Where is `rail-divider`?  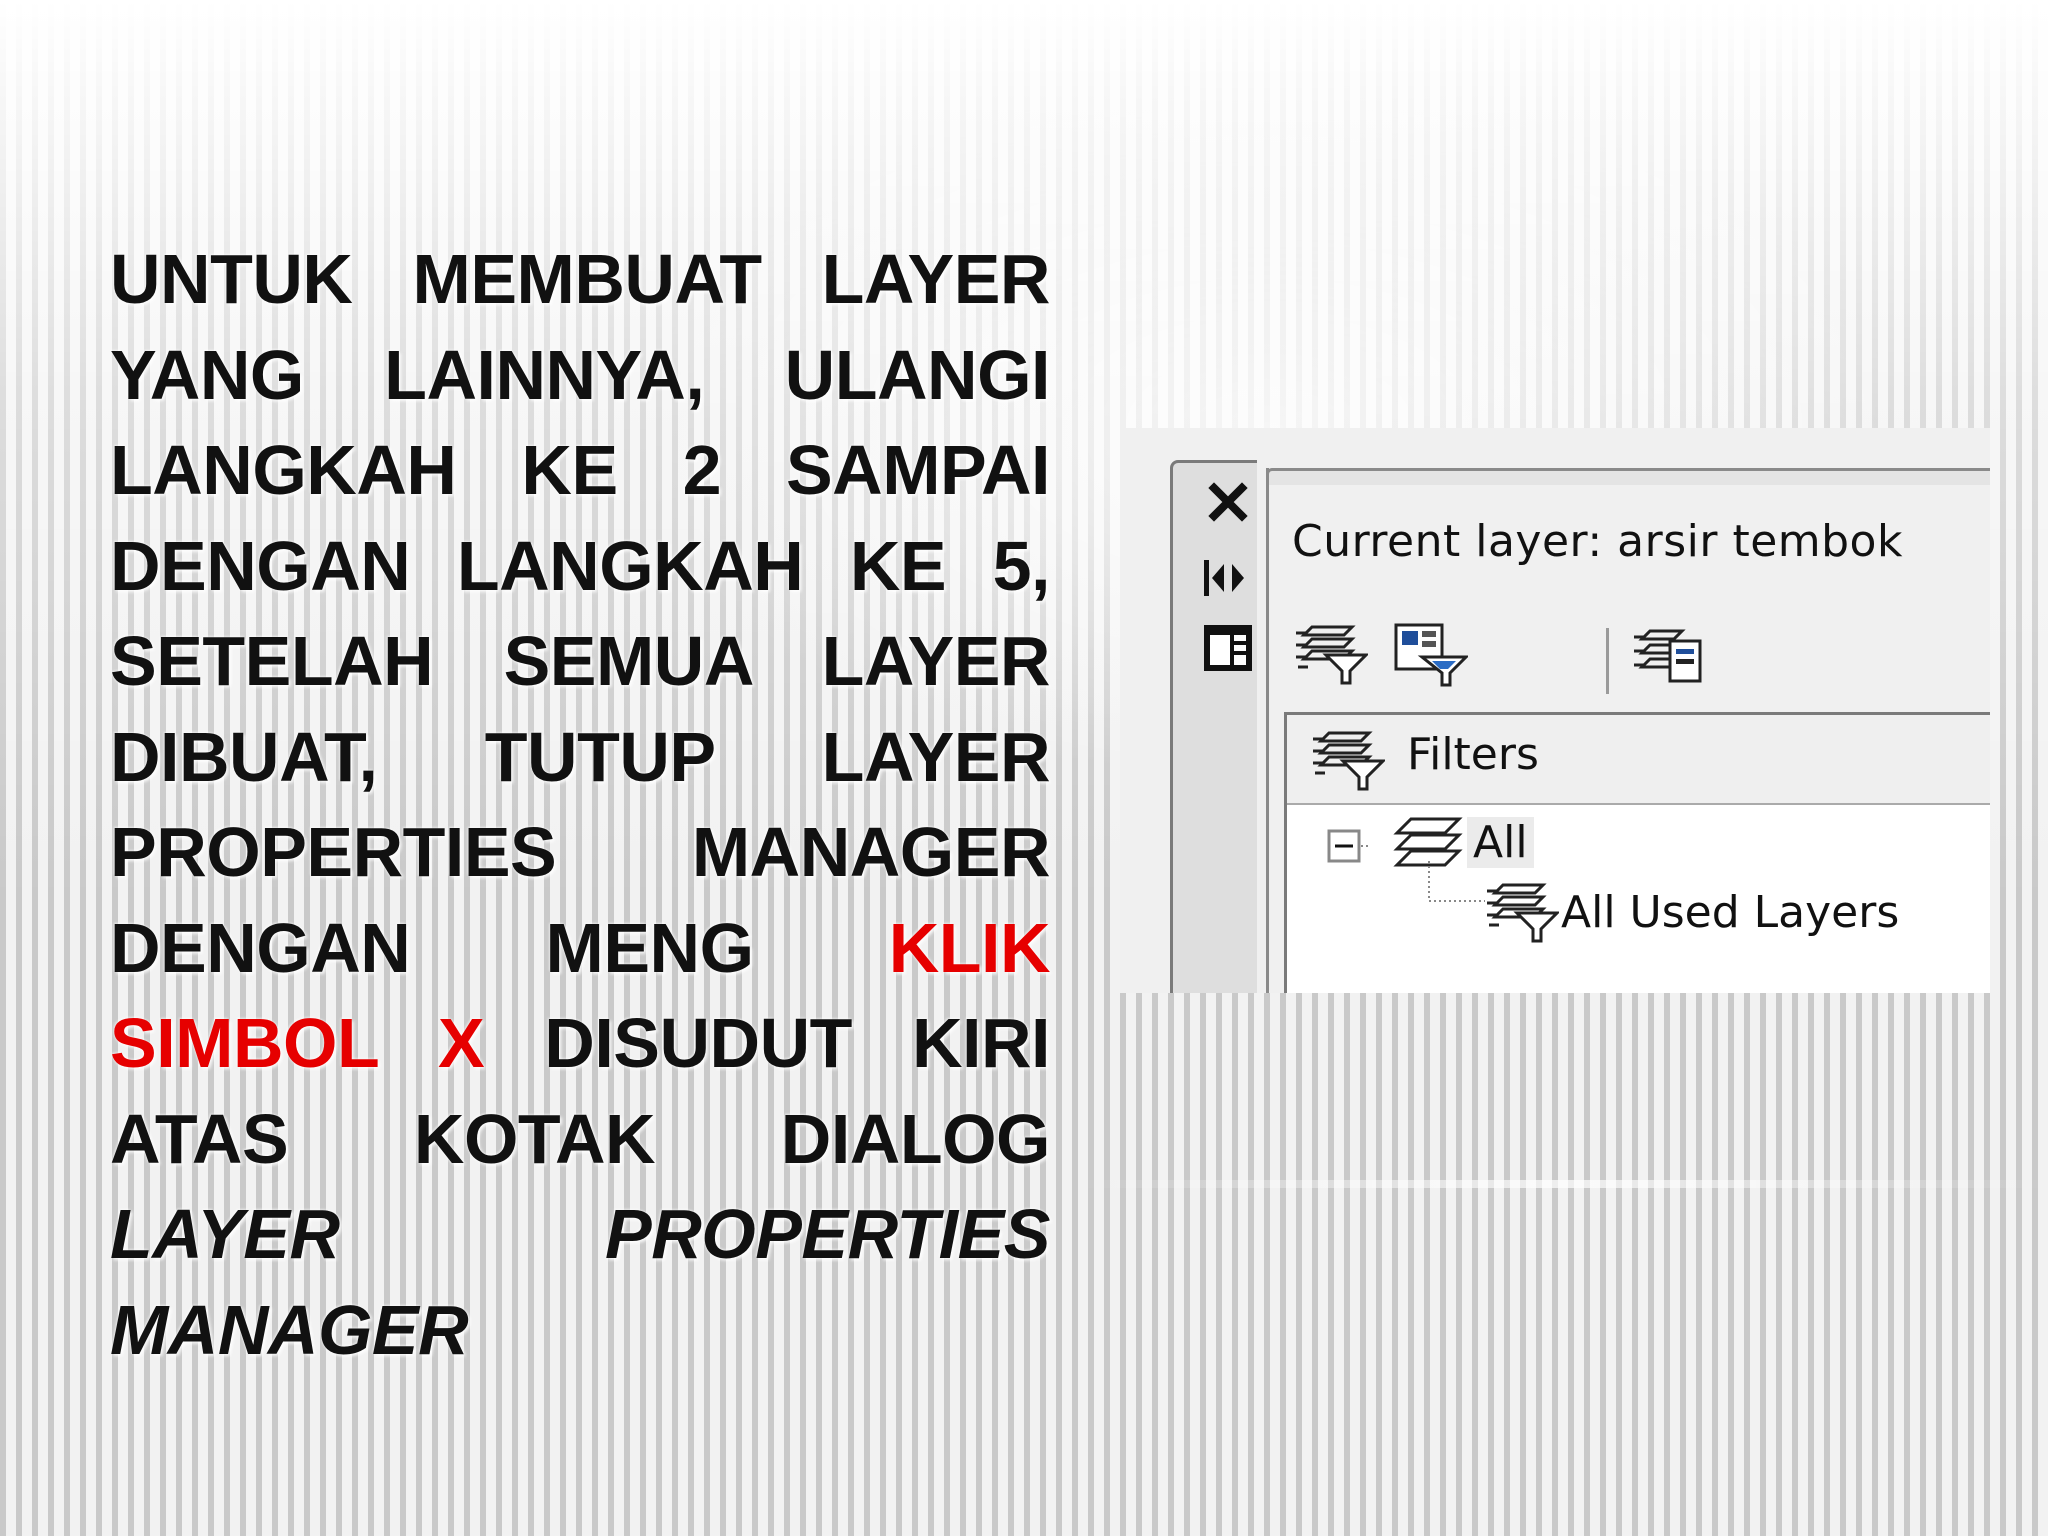 rail-divider is located at coordinates (1267, 730).